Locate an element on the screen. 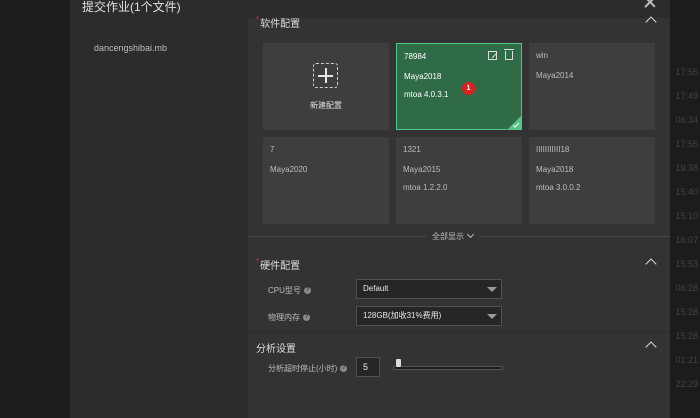 The width and height of the screenshot is (700, 418). bg-time: 22:29 is located at coordinates (686, 384).